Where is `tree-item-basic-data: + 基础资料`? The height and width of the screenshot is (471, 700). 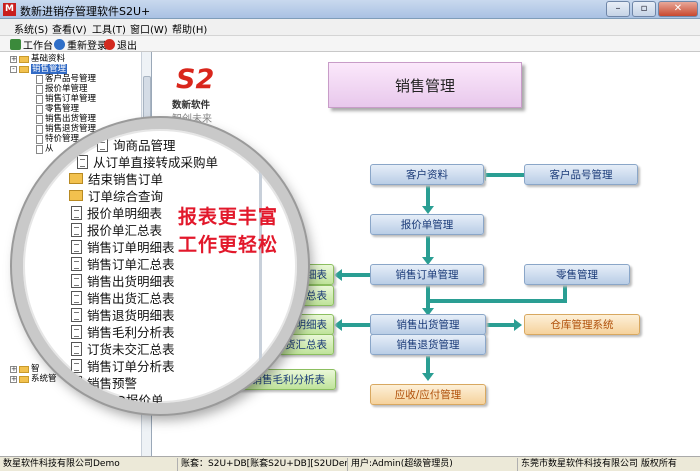
tree-item-basic-data: + 基础资料 is located at coordinates (37, 59).